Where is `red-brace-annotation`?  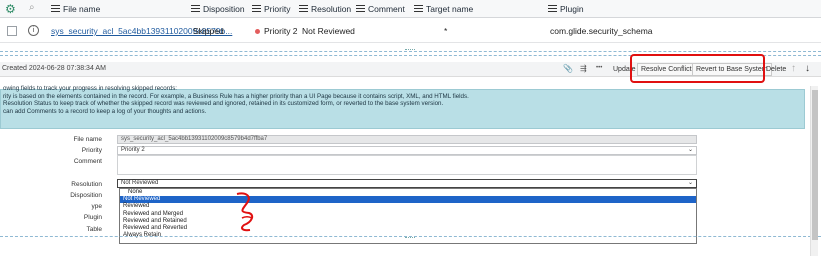
red-brace-annotation is located at coordinates (245, 212).